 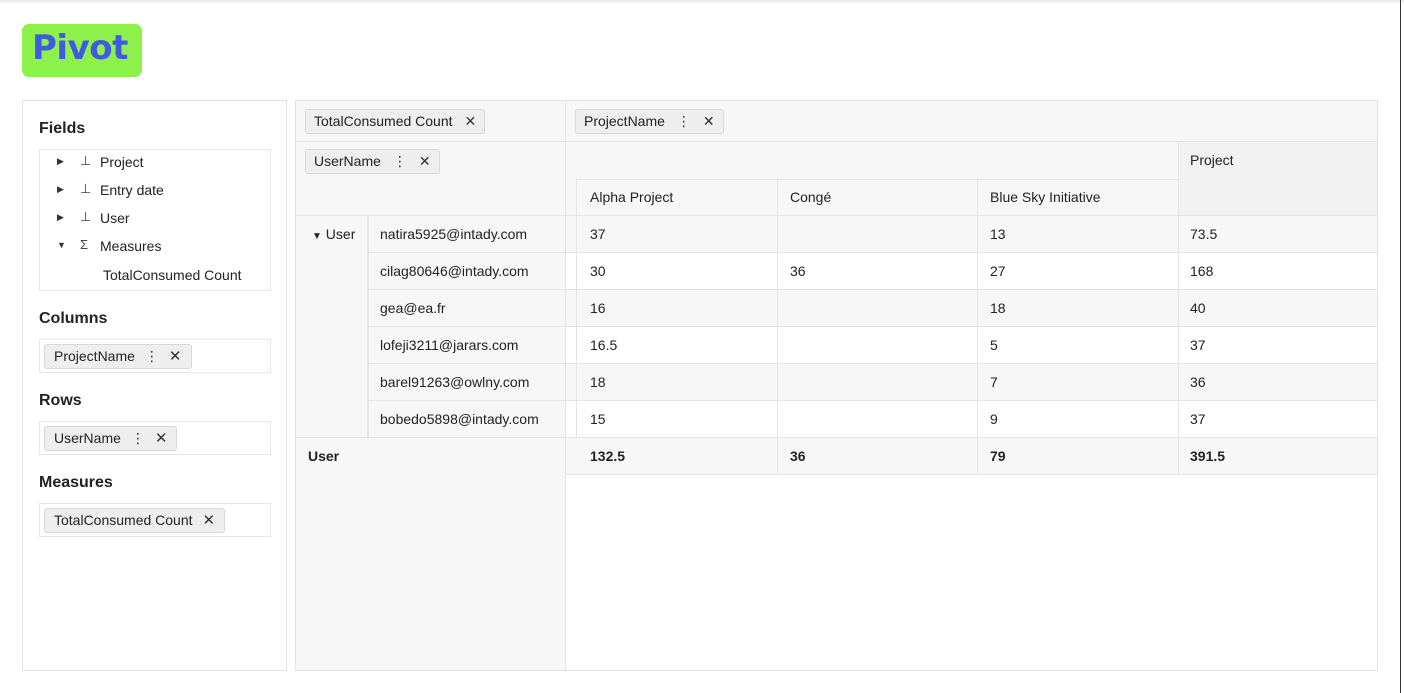 I want to click on row-field-pill: UserName ⋮ ✕, so click(x=372, y=161).